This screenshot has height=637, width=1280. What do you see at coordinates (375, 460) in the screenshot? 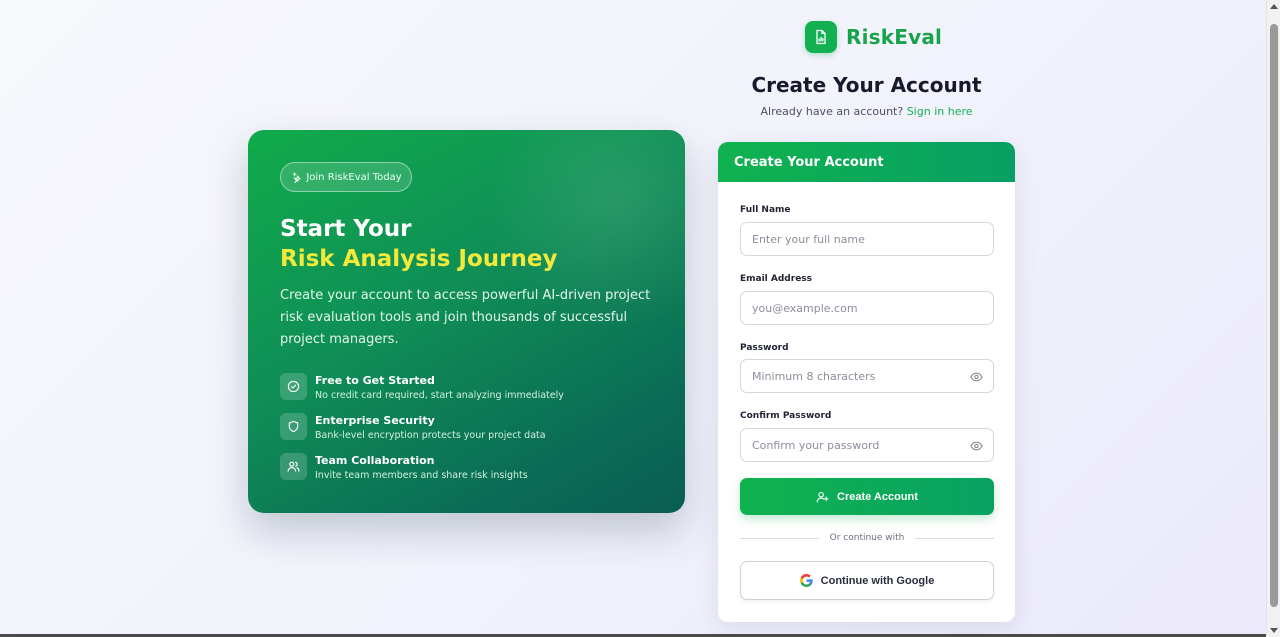
I see `feature-title: Team Collaboration` at bounding box center [375, 460].